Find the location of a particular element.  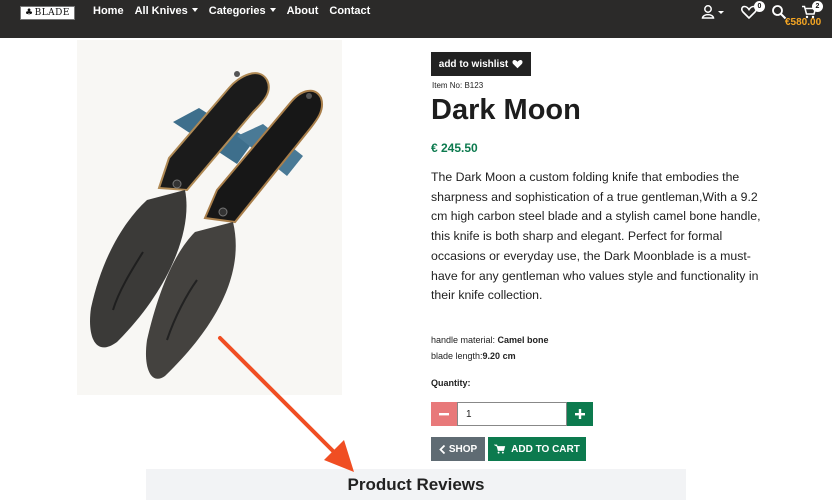

nav-links: Home All Knives Categories About Contact is located at coordinates (237, 11).